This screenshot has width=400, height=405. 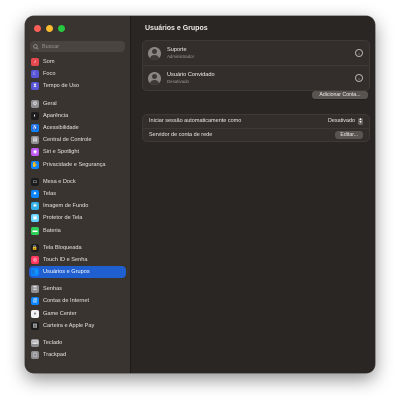 What do you see at coordinates (59, 181) in the screenshot?
I see `sidebar-item-label: Mesa e Dock` at bounding box center [59, 181].